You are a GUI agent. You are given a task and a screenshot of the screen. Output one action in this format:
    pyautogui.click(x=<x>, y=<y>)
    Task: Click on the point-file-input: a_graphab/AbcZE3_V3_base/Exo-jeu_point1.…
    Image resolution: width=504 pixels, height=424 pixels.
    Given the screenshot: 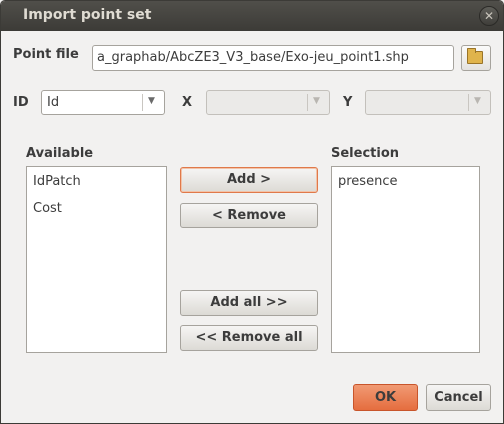 What is the action you would take?
    pyautogui.click(x=273, y=58)
    